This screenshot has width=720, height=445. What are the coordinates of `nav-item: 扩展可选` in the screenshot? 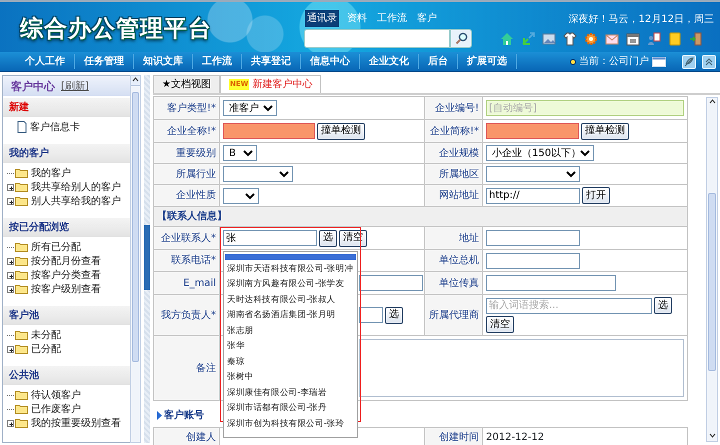 It's located at (487, 61).